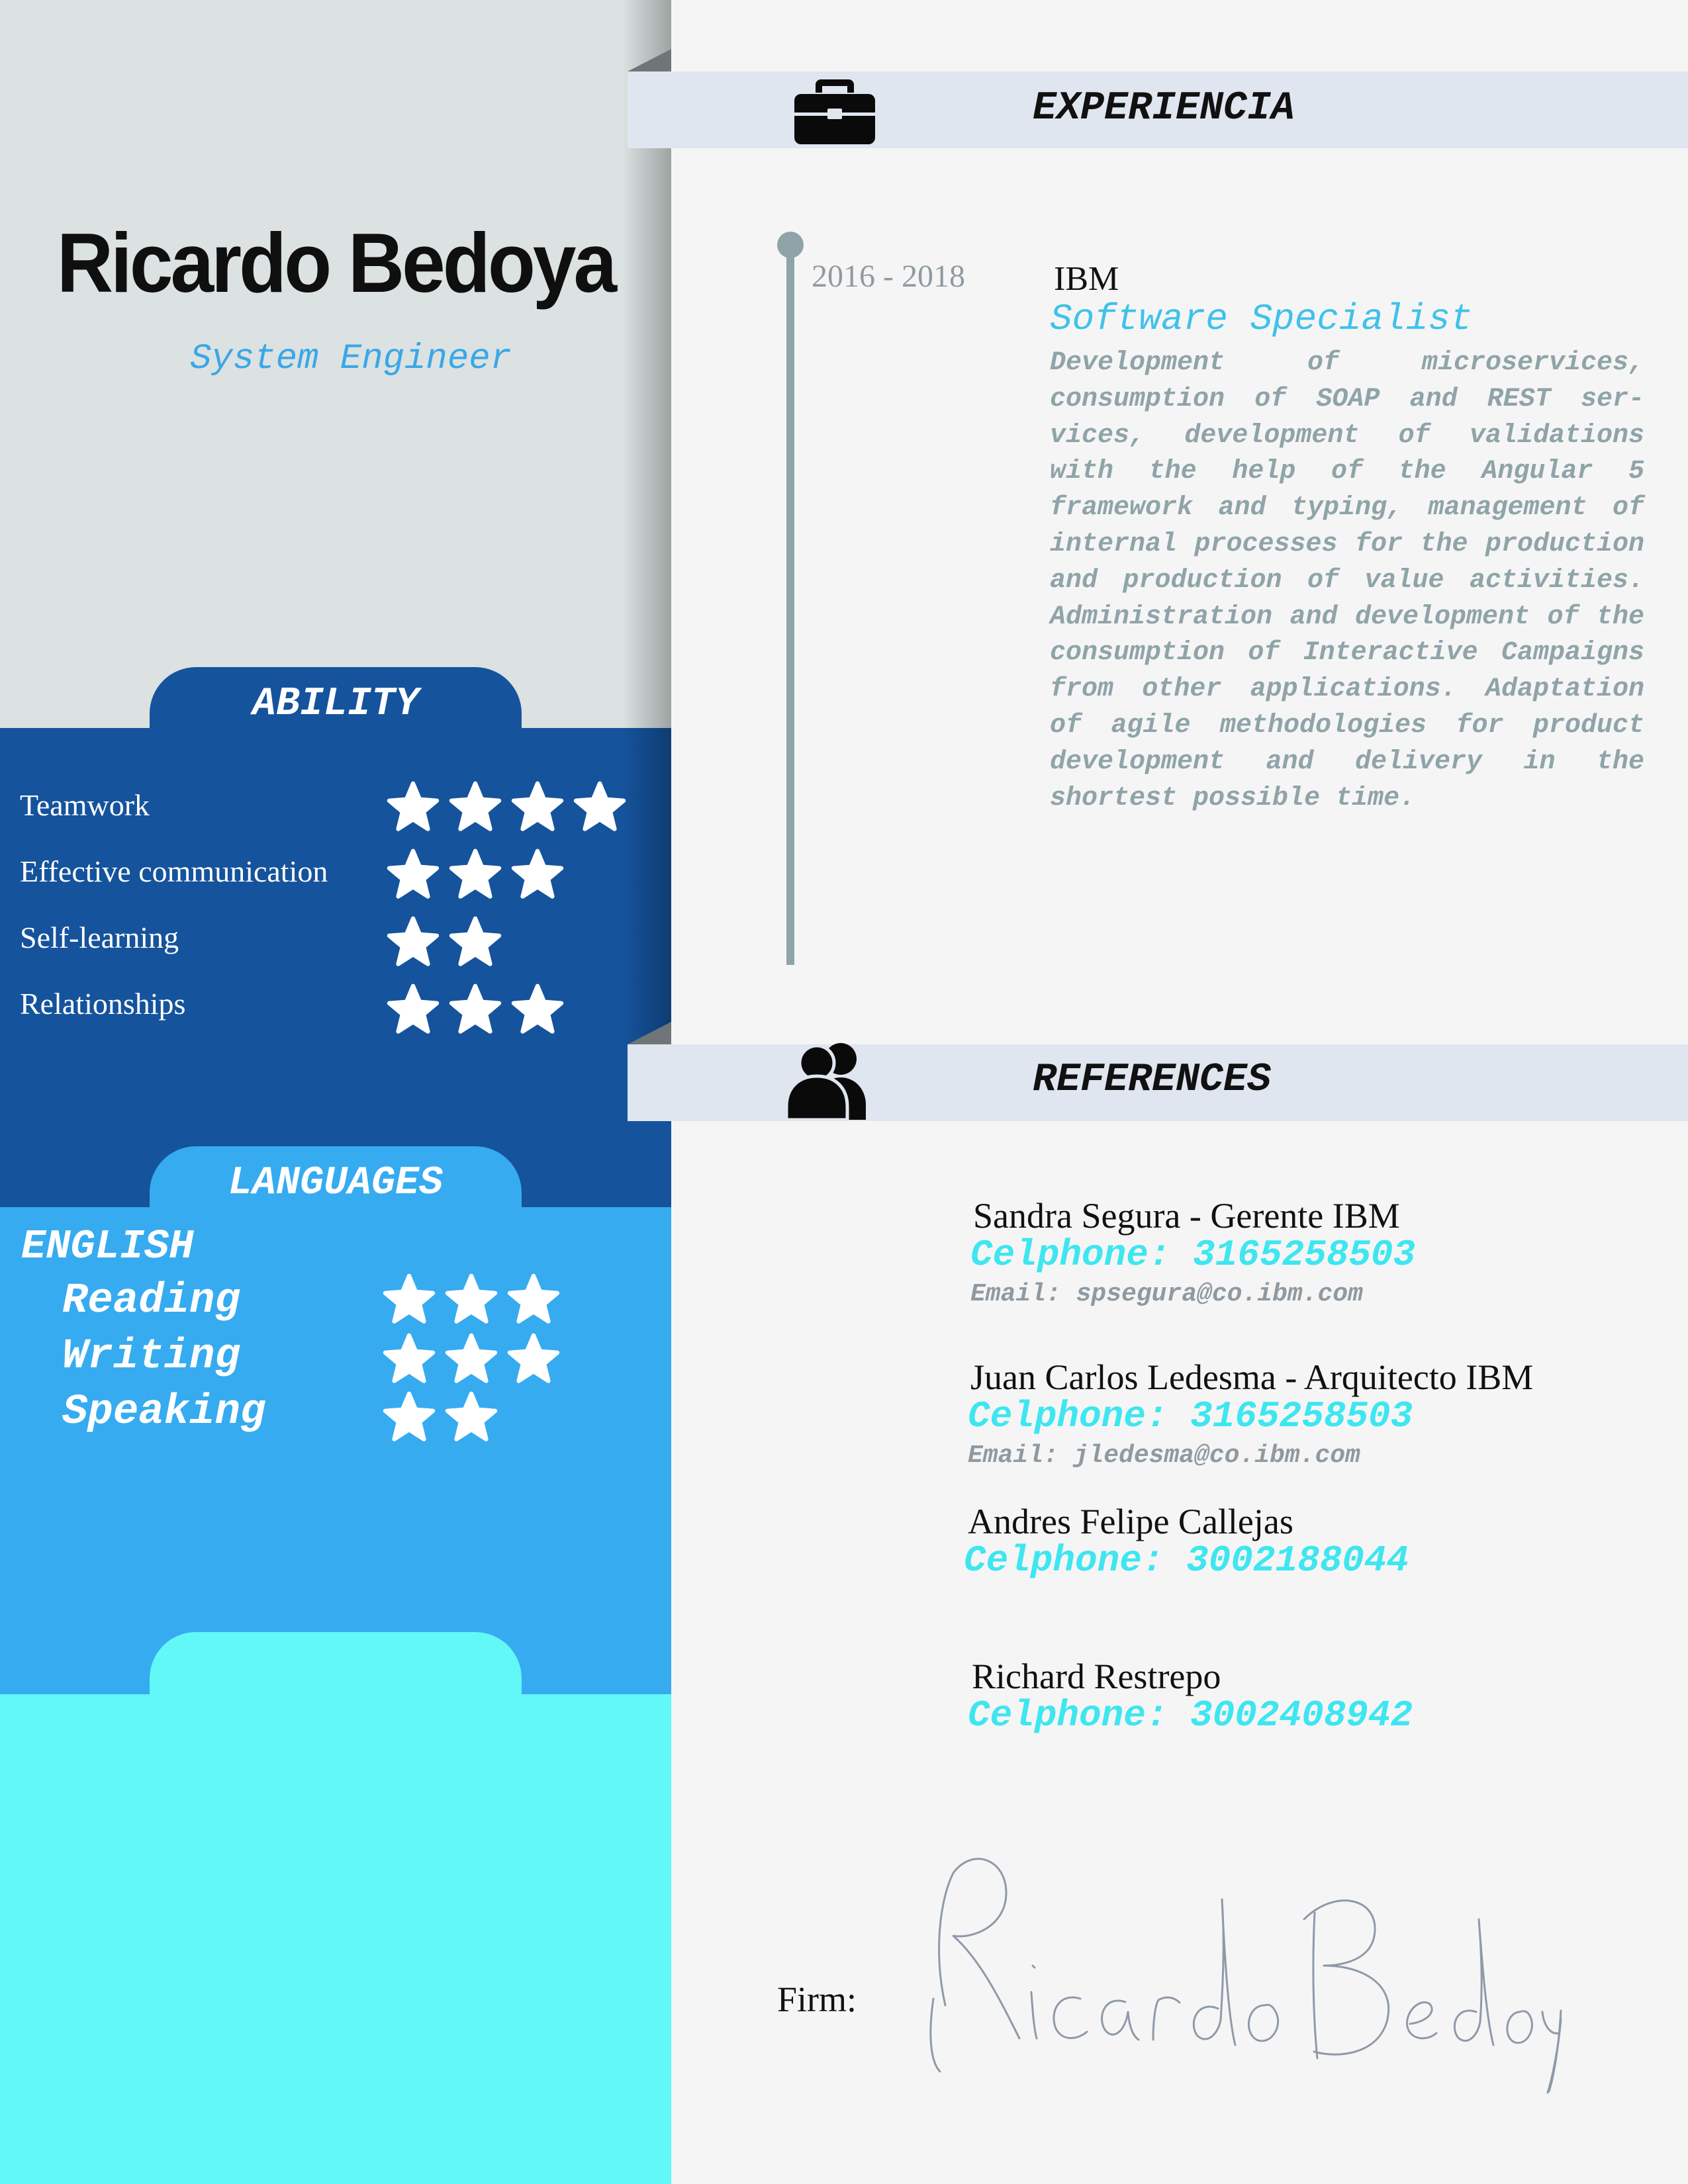  I want to click on reference-phone-1: Celphone: 3165258503, so click(1193, 1255).